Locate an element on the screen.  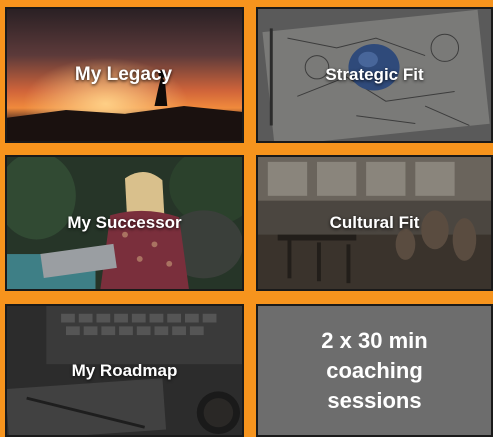
tile-my-roadmap: My Roadmap is located at coordinates (124, 370).